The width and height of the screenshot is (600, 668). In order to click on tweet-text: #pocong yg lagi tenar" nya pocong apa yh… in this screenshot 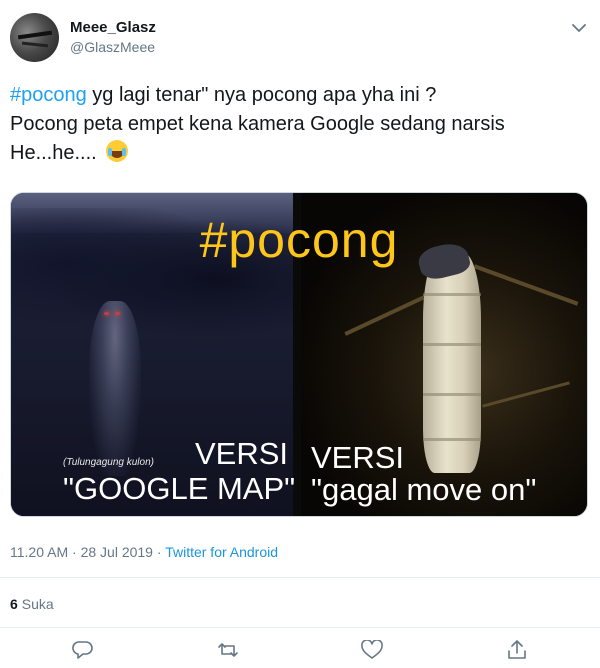, I will do `click(300, 124)`.